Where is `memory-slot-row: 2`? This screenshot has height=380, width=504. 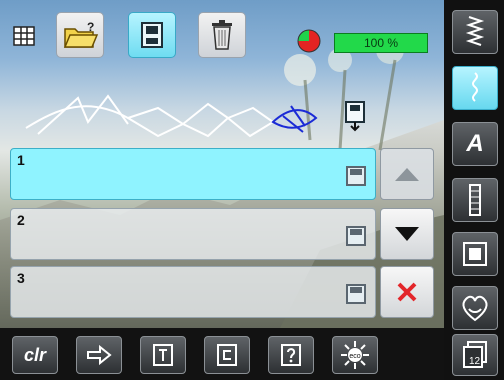 memory-slot-row: 2 is located at coordinates (193, 234).